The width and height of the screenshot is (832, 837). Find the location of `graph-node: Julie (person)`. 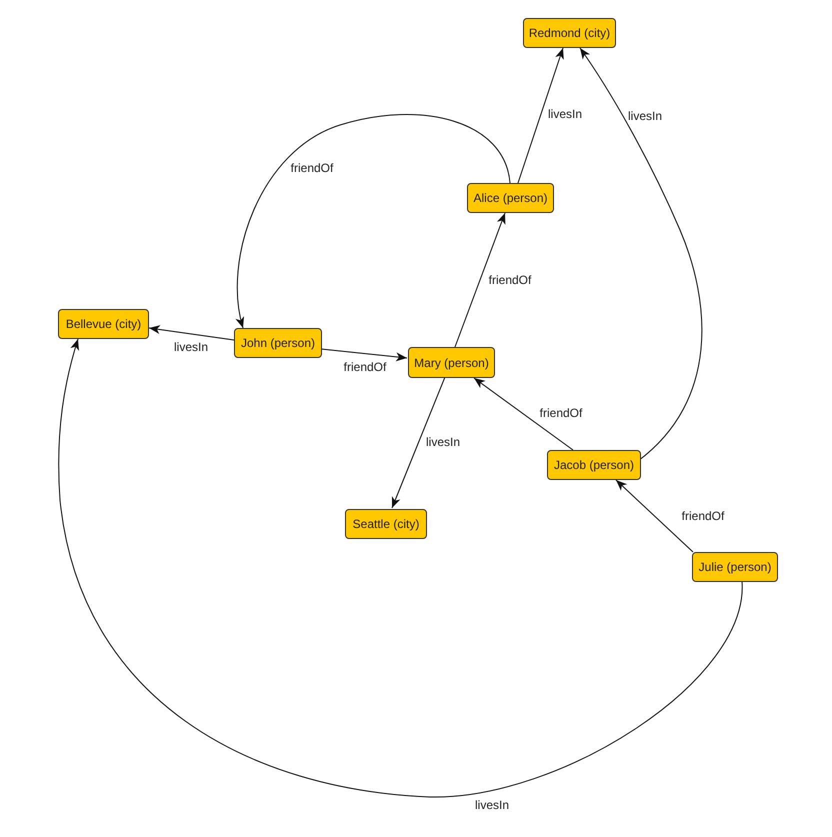

graph-node: Julie (person) is located at coordinates (735, 567).